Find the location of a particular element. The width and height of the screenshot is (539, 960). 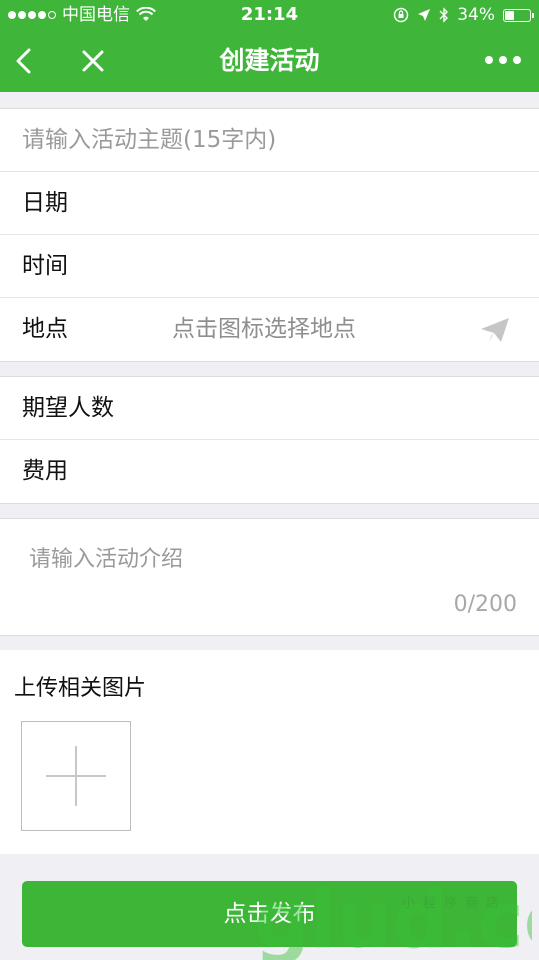

battery-percent: 34% is located at coordinates (476, 15).